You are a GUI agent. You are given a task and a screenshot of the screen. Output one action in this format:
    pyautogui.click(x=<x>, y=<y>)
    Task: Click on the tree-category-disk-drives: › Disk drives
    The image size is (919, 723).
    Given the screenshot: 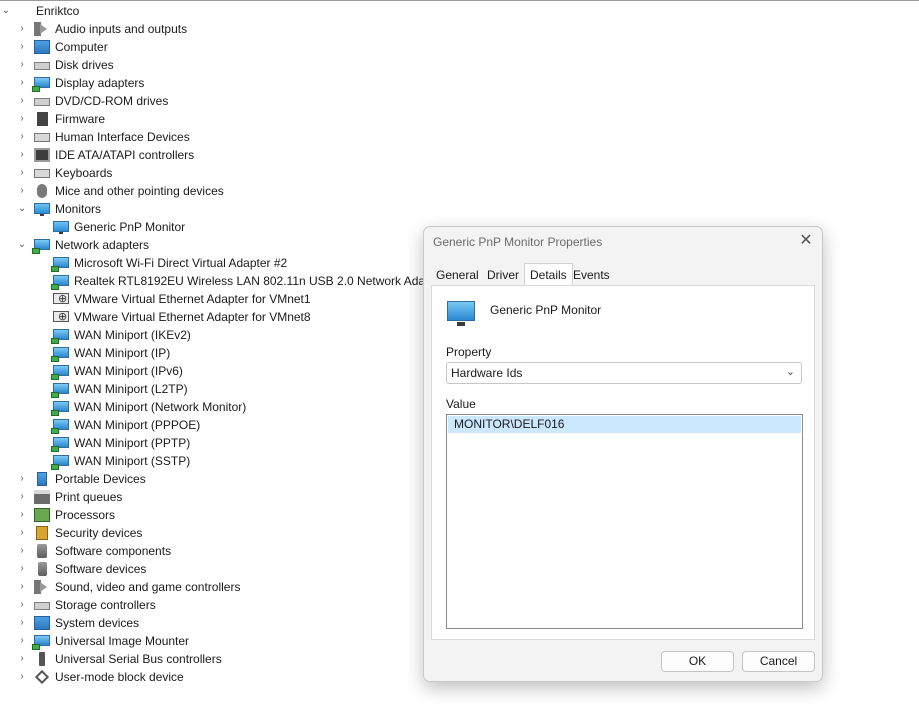 What is the action you would take?
    pyautogui.click(x=212, y=65)
    